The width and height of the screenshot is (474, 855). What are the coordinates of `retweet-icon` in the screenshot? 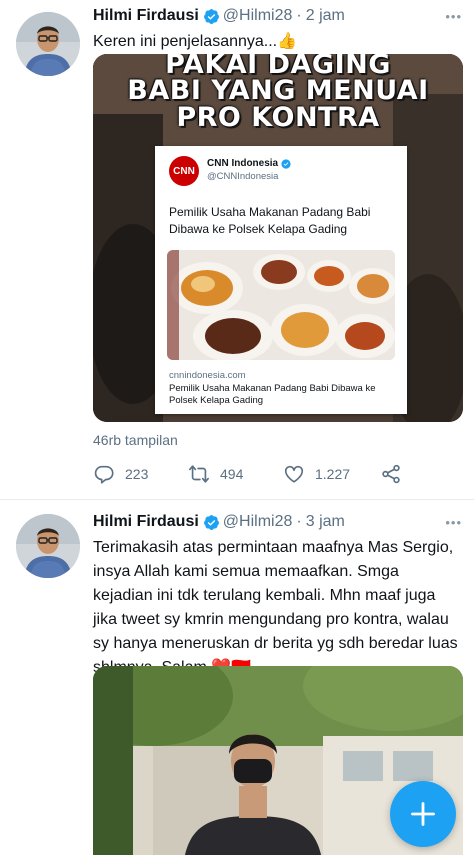 It's located at (199, 474).